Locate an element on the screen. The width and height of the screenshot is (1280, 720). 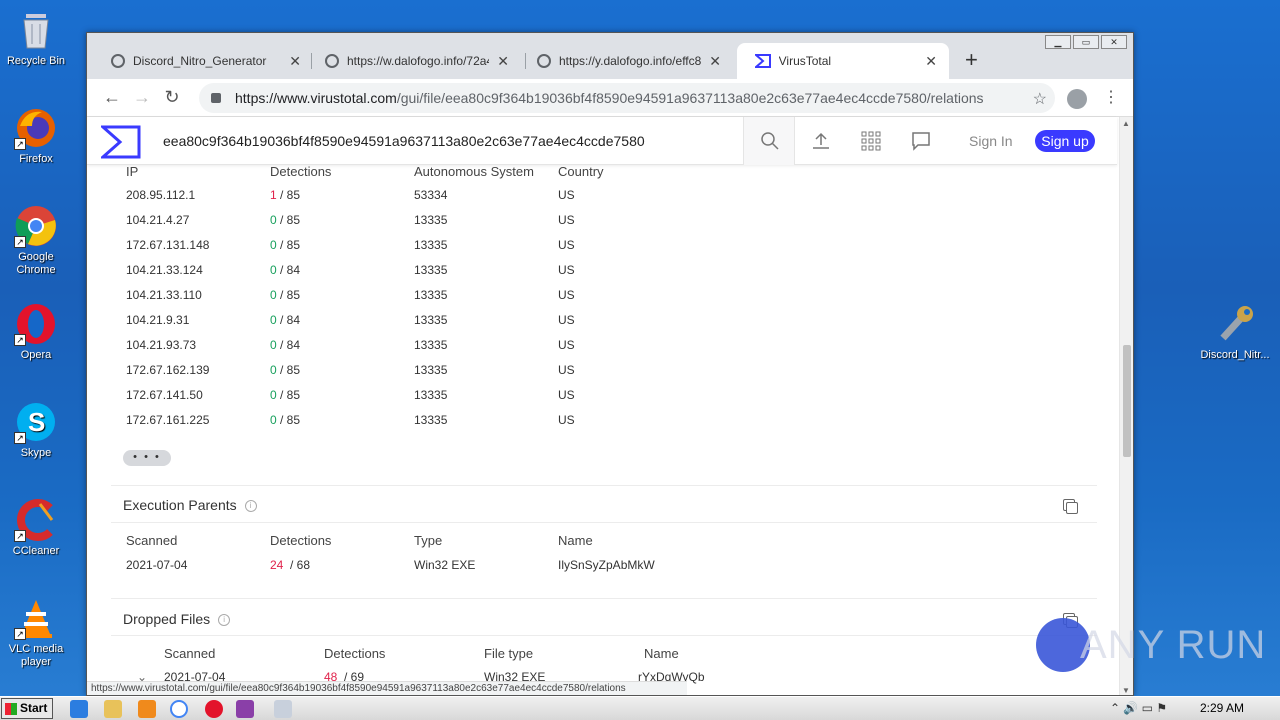
new-tab-button: + is located at coordinates (971, 60).